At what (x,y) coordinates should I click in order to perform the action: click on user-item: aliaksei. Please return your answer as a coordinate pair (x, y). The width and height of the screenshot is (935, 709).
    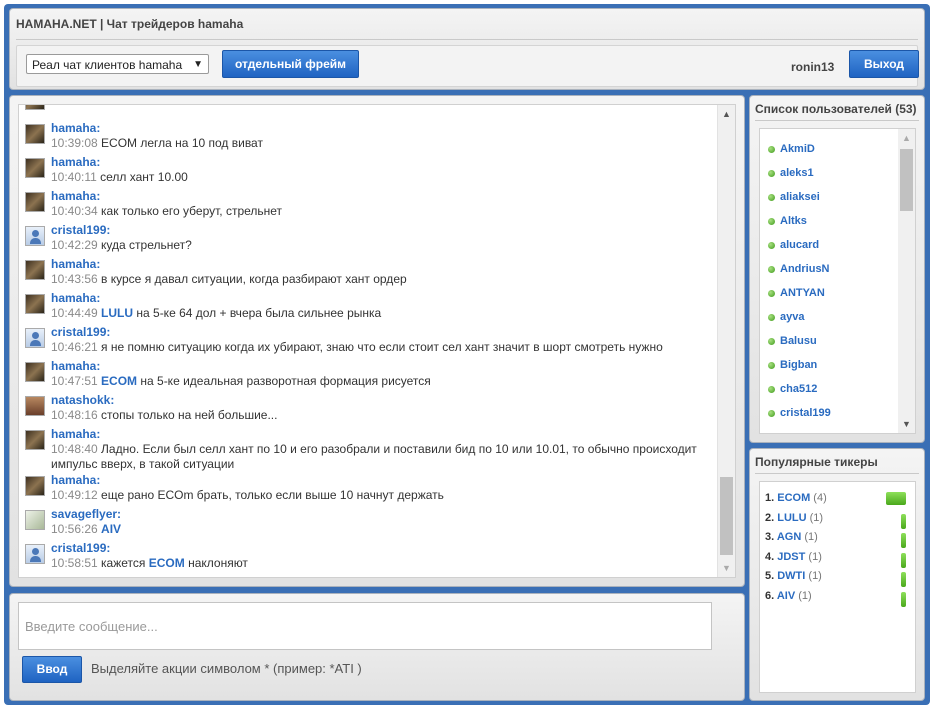
    Looking at the image, I should click on (794, 197).